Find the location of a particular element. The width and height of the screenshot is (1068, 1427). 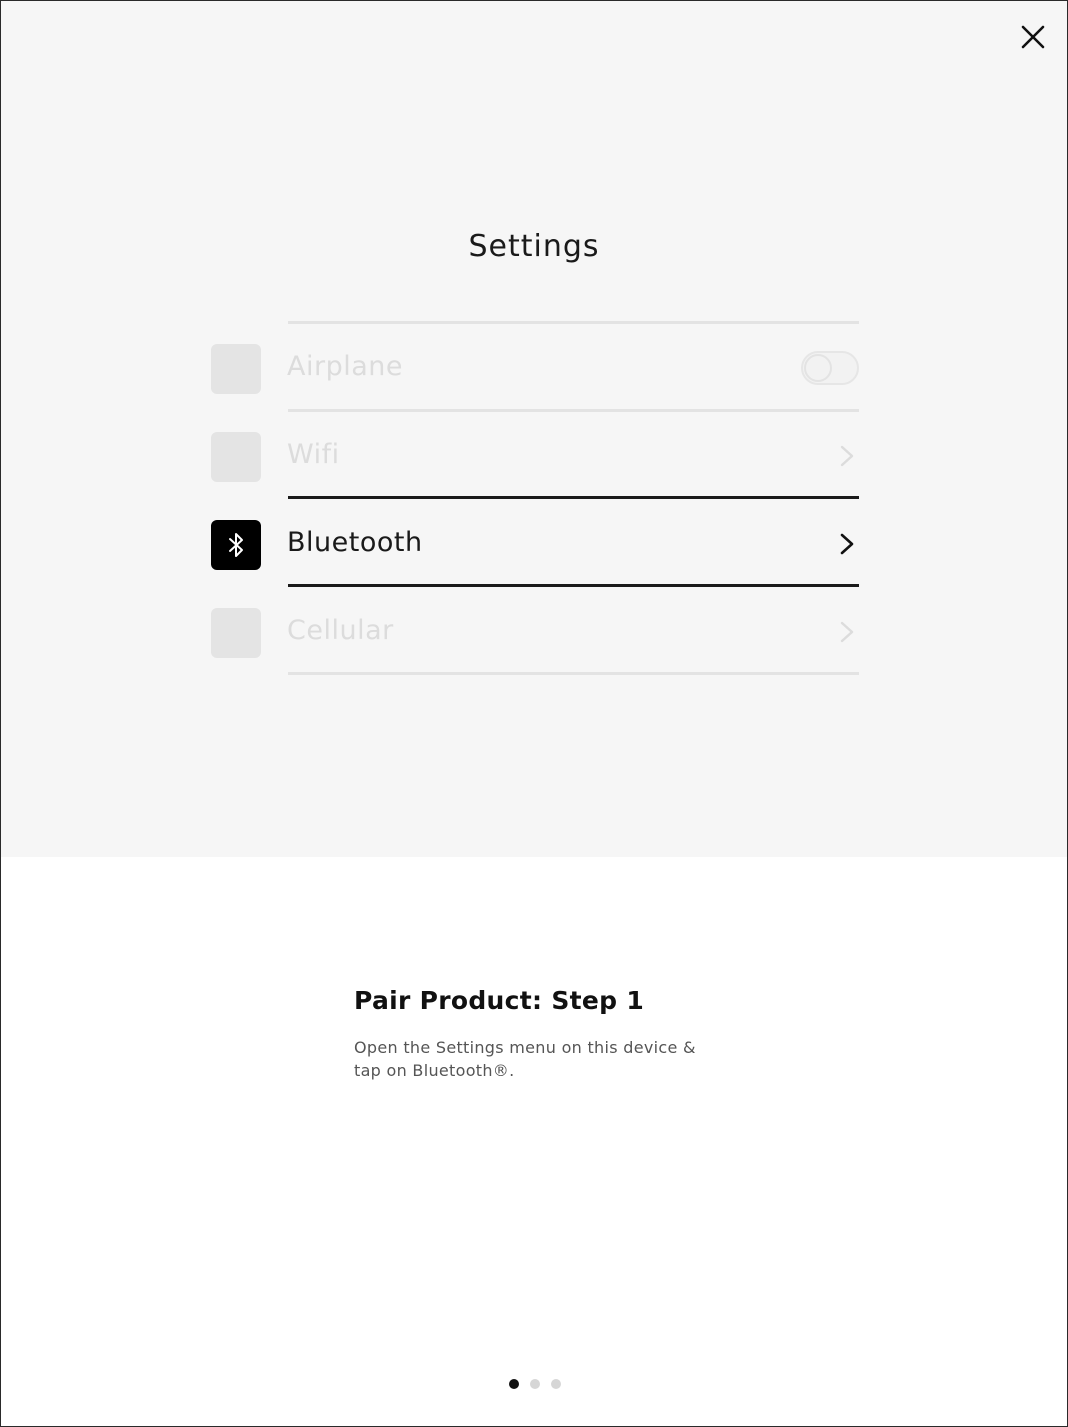

toggle-knob is located at coordinates (818, 368).